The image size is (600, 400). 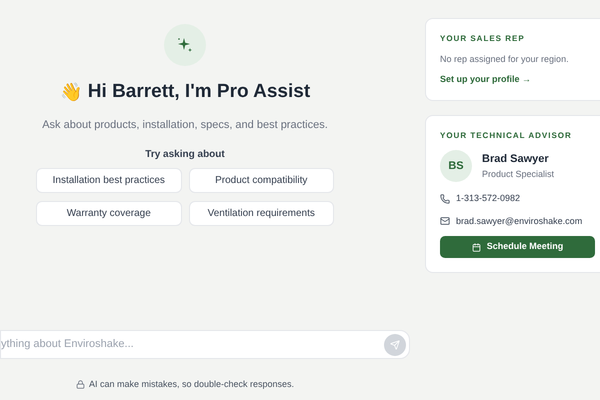 I want to click on sparkle-icon, so click(x=185, y=45).